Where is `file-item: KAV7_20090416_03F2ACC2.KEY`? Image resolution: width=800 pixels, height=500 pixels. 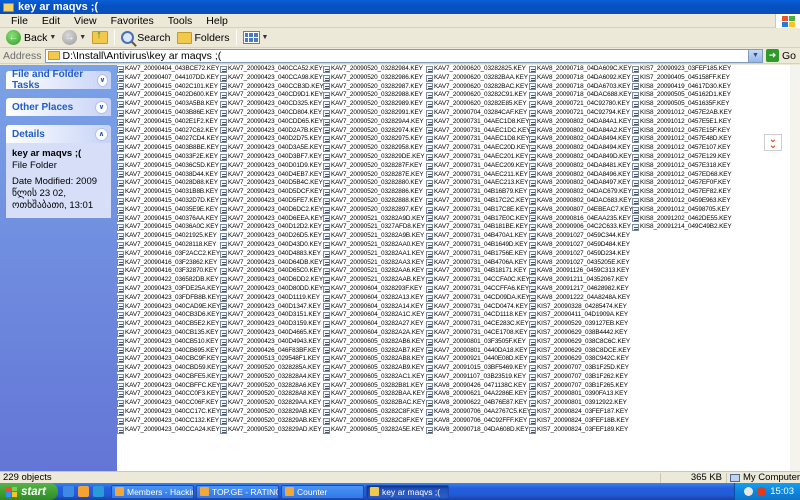 file-item: KAV7_20090416_03F2ACC2.KEY is located at coordinates (169, 254).